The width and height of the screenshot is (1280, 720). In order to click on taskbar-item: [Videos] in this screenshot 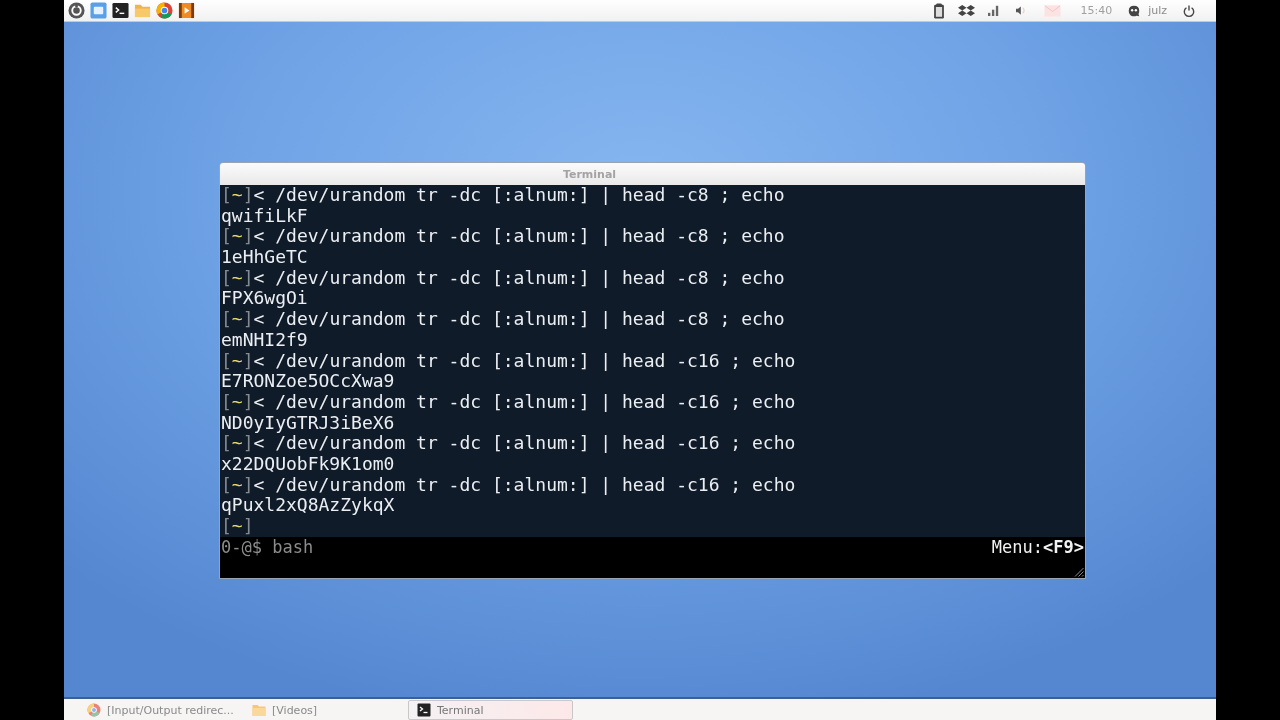, I will do `click(325, 710)`.